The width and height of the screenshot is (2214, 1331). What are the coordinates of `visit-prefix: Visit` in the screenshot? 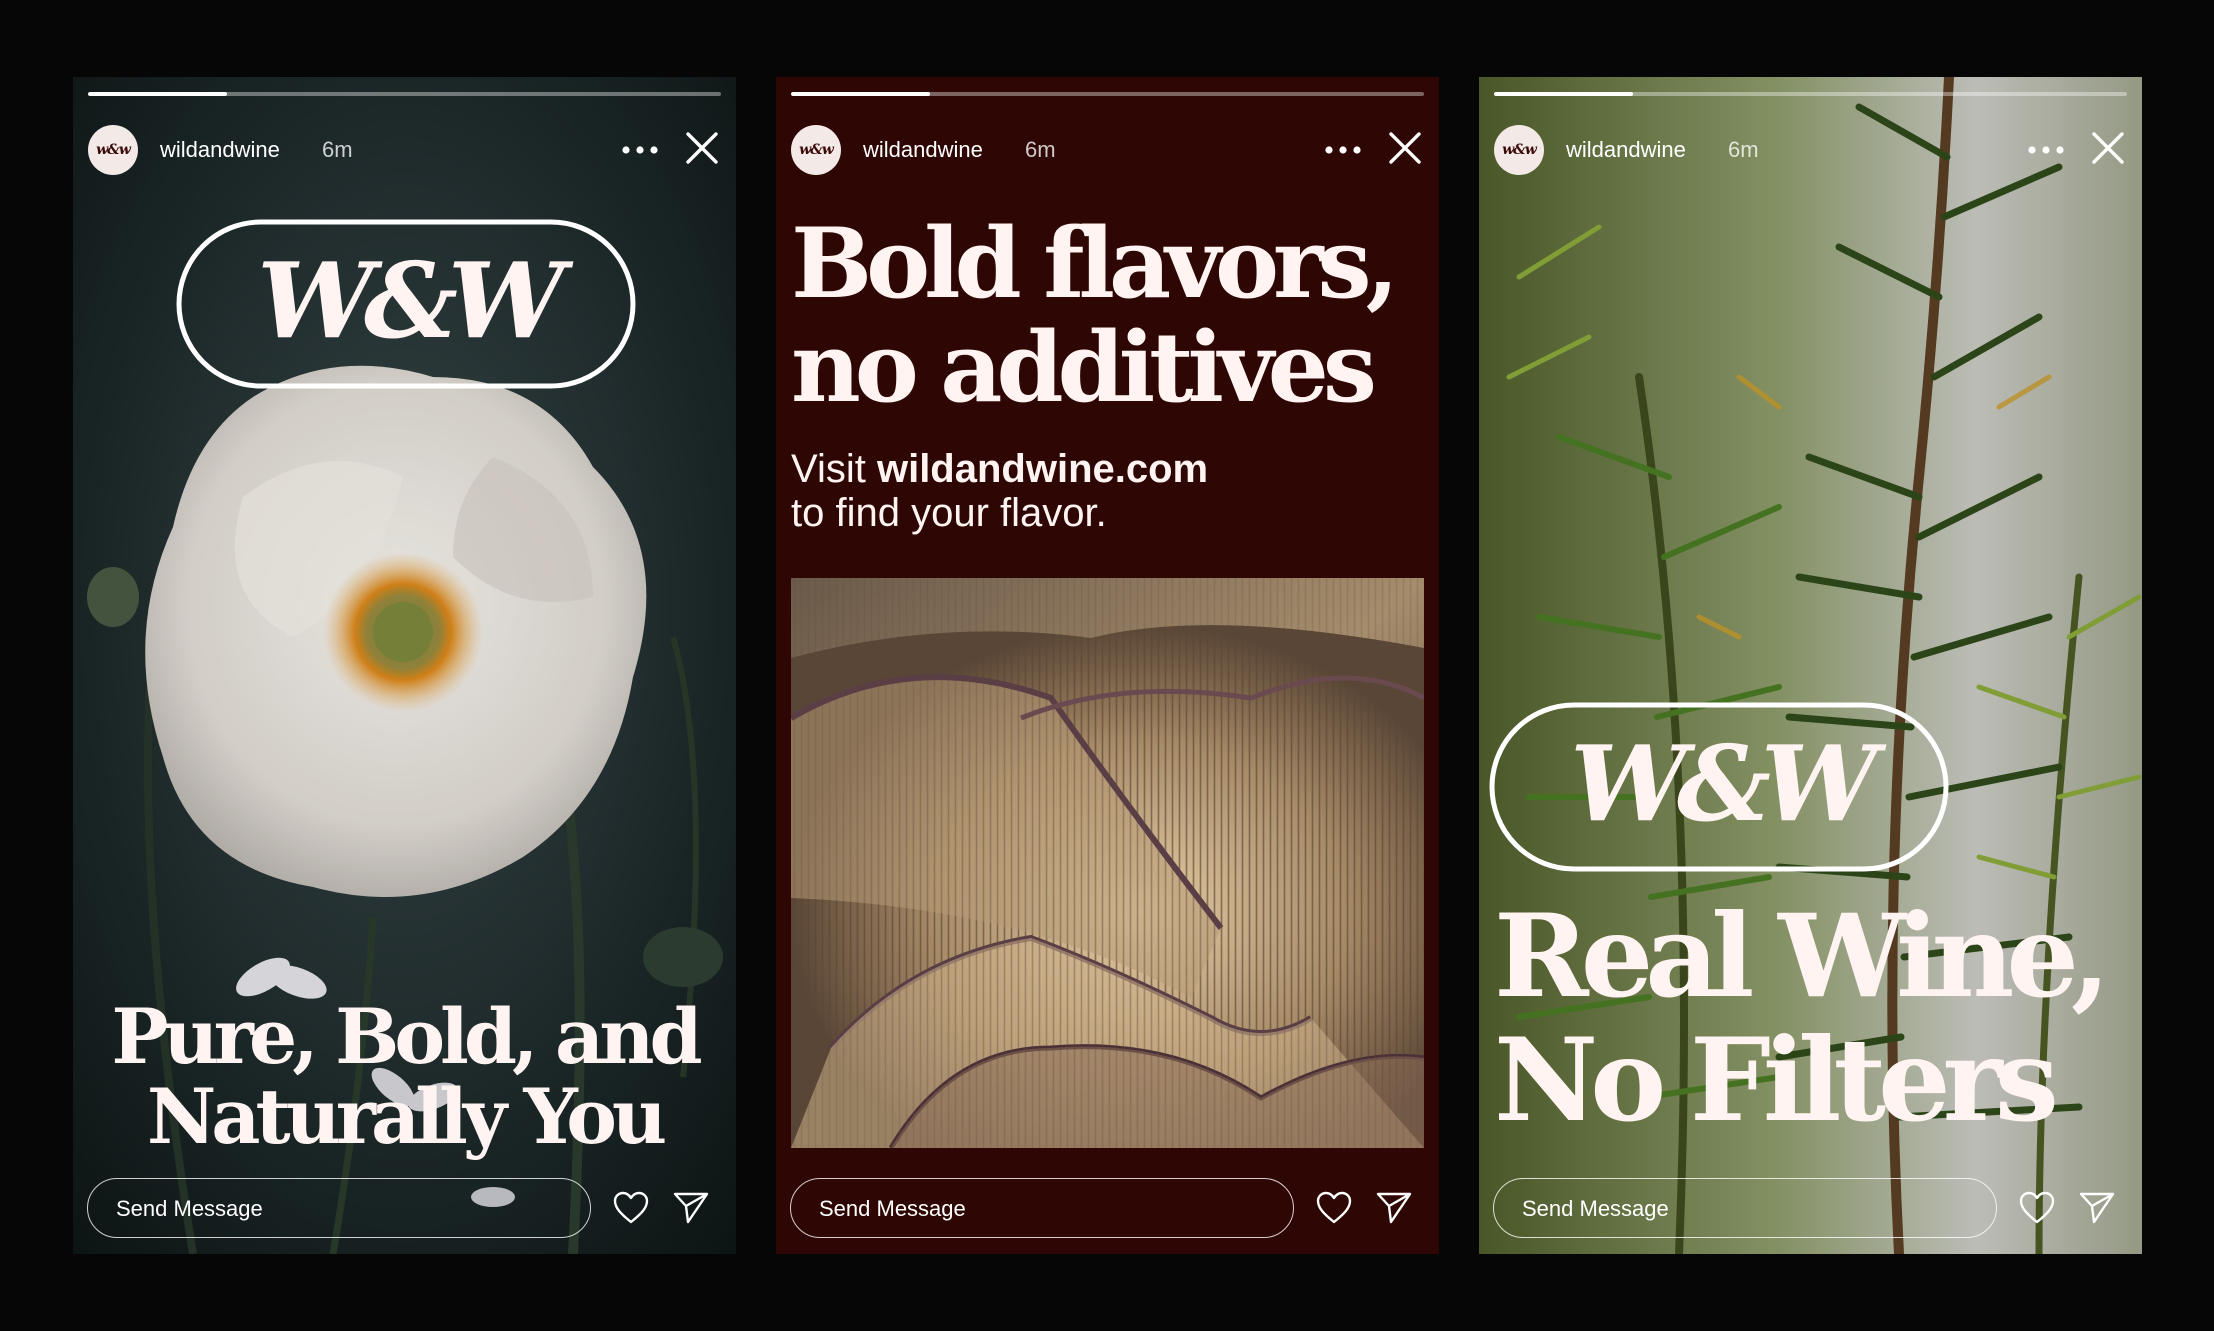 It's located at (828, 469).